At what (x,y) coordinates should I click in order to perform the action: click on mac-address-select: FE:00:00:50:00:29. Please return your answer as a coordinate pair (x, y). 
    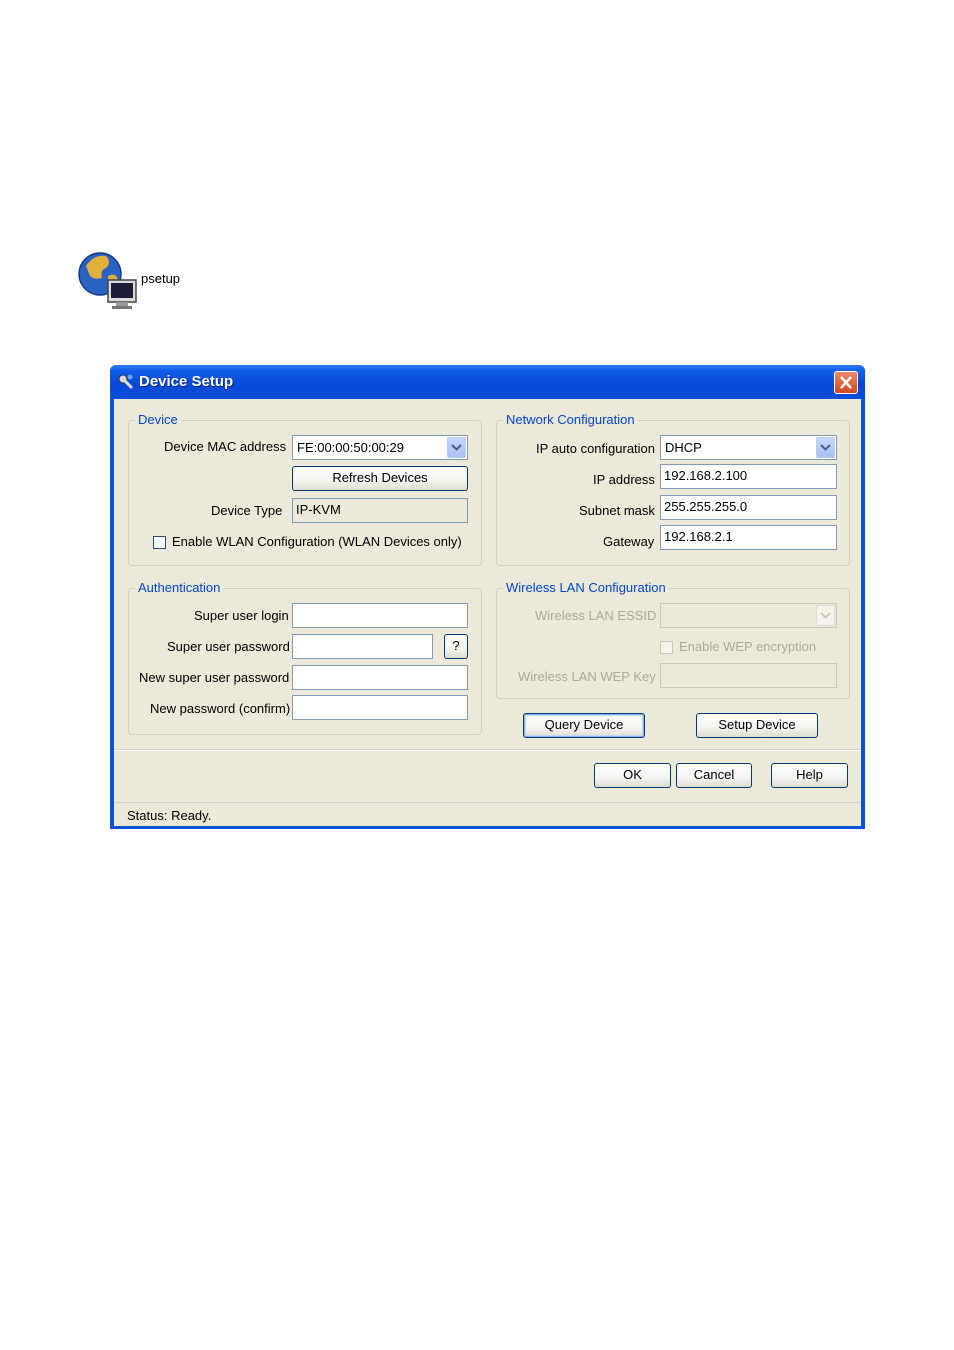
    Looking at the image, I should click on (380, 447).